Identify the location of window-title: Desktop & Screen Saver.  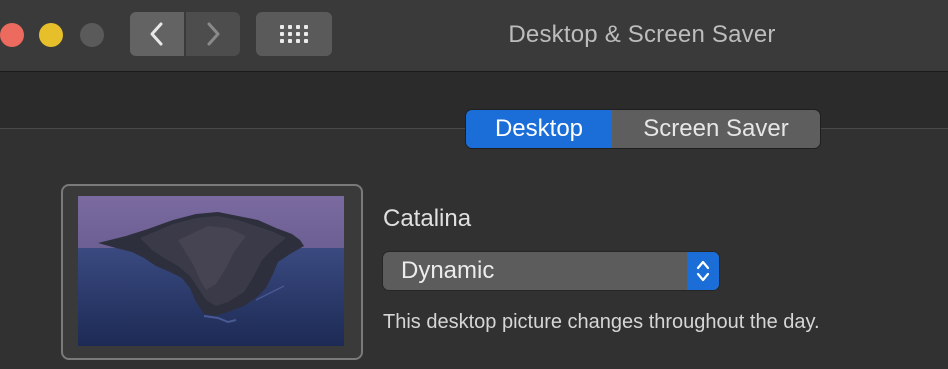
(642, 34).